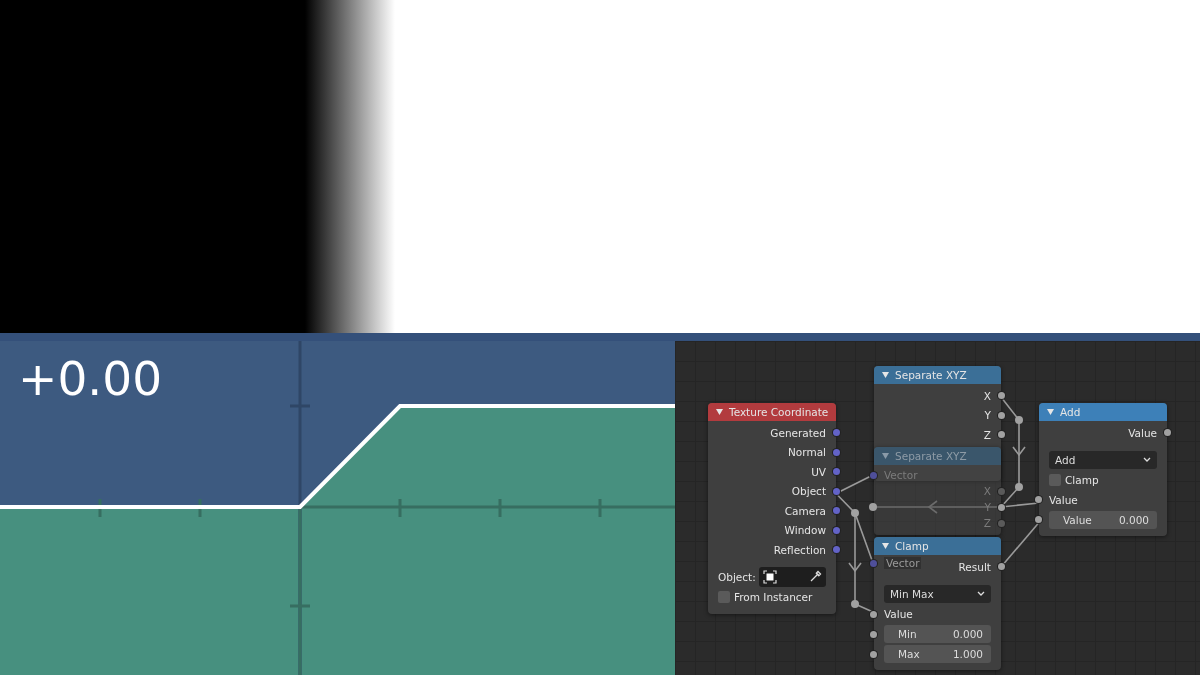 Image resolution: width=1200 pixels, height=675 pixels. Describe the element at coordinates (937, 546) in the screenshot. I see `node-header: Clamp` at that location.